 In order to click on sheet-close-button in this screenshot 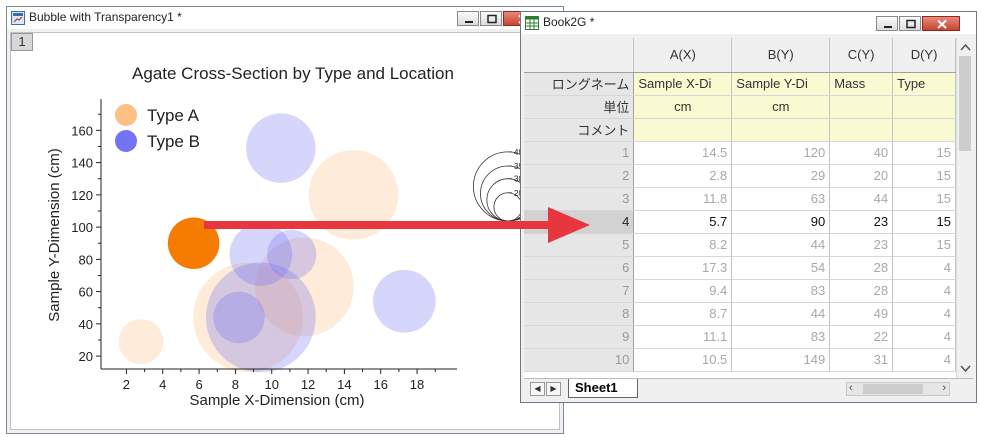, I will do `click(941, 23)`.